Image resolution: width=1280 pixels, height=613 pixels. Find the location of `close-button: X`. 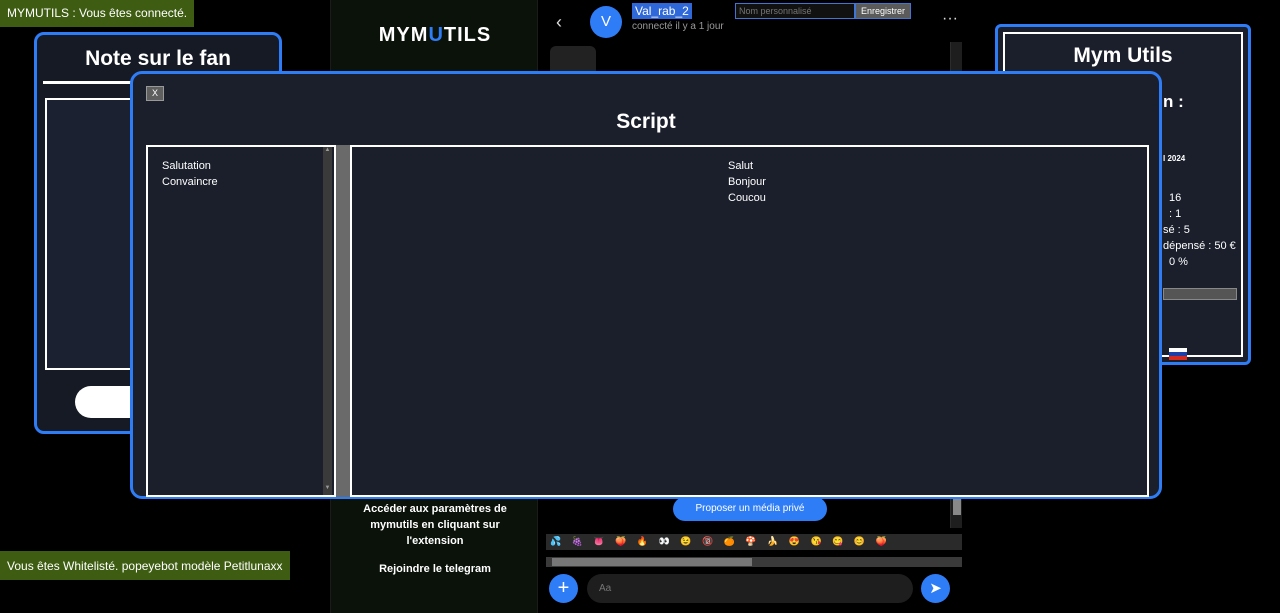

close-button: X is located at coordinates (155, 93).